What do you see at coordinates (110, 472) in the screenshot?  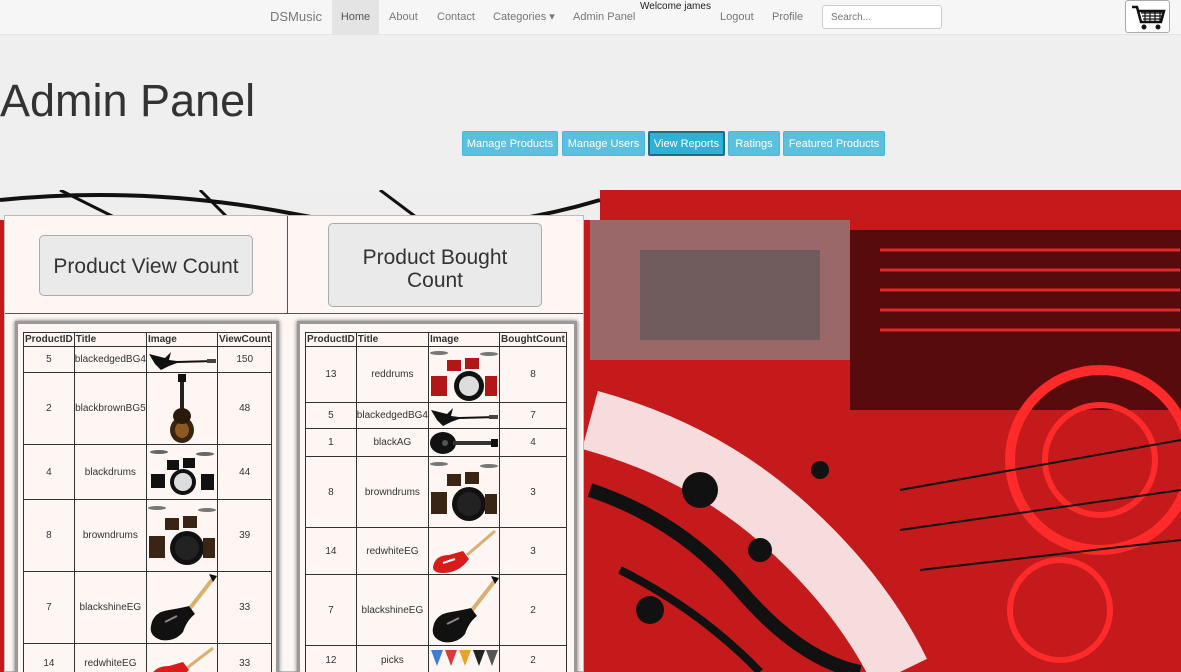 I see `product-title: blackdrums` at bounding box center [110, 472].